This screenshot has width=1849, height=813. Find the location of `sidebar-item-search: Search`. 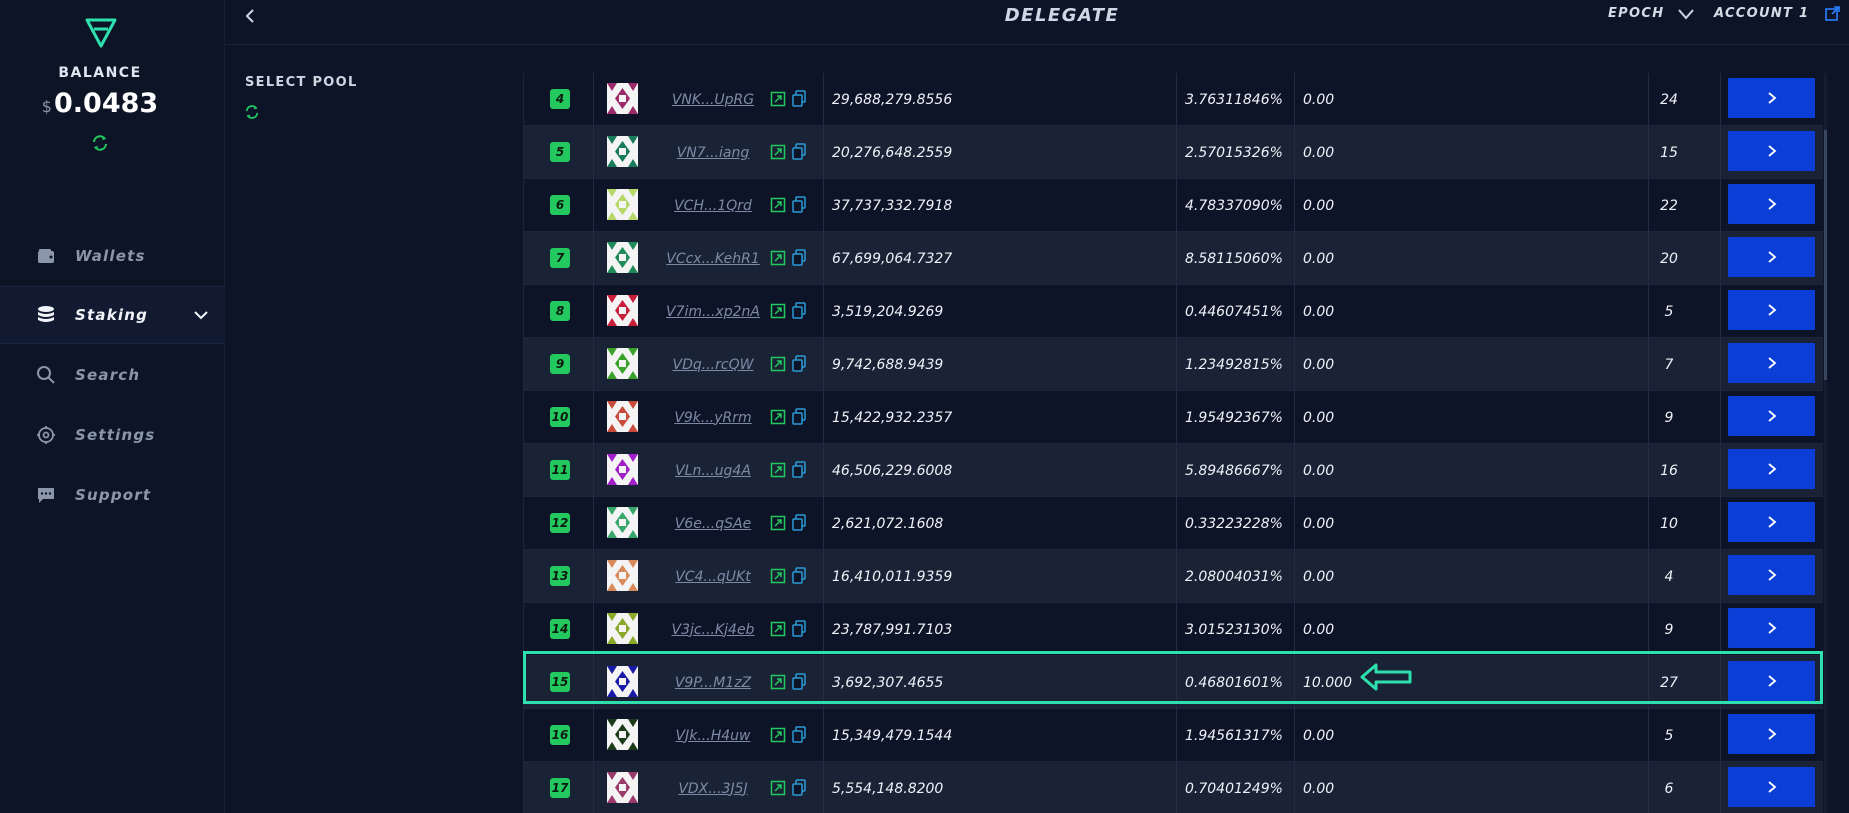

sidebar-item-search: Search is located at coordinates (112, 375).